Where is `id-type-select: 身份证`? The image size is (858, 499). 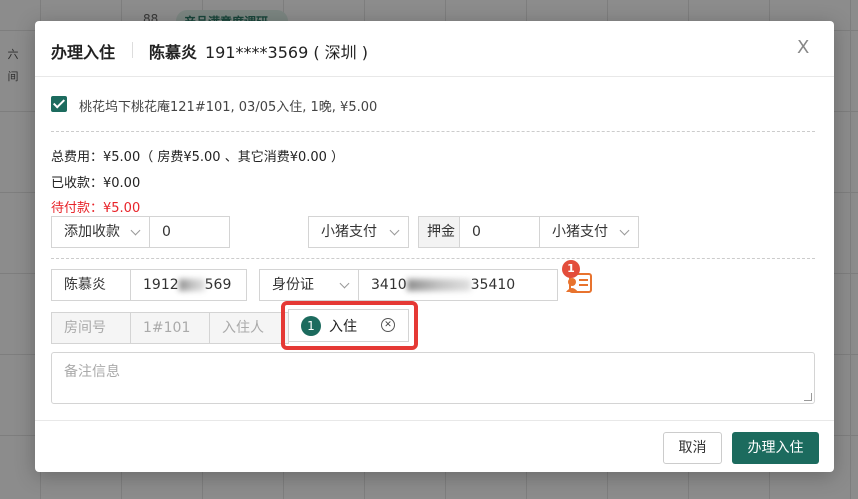
id-type-select: 身份证 is located at coordinates (309, 285).